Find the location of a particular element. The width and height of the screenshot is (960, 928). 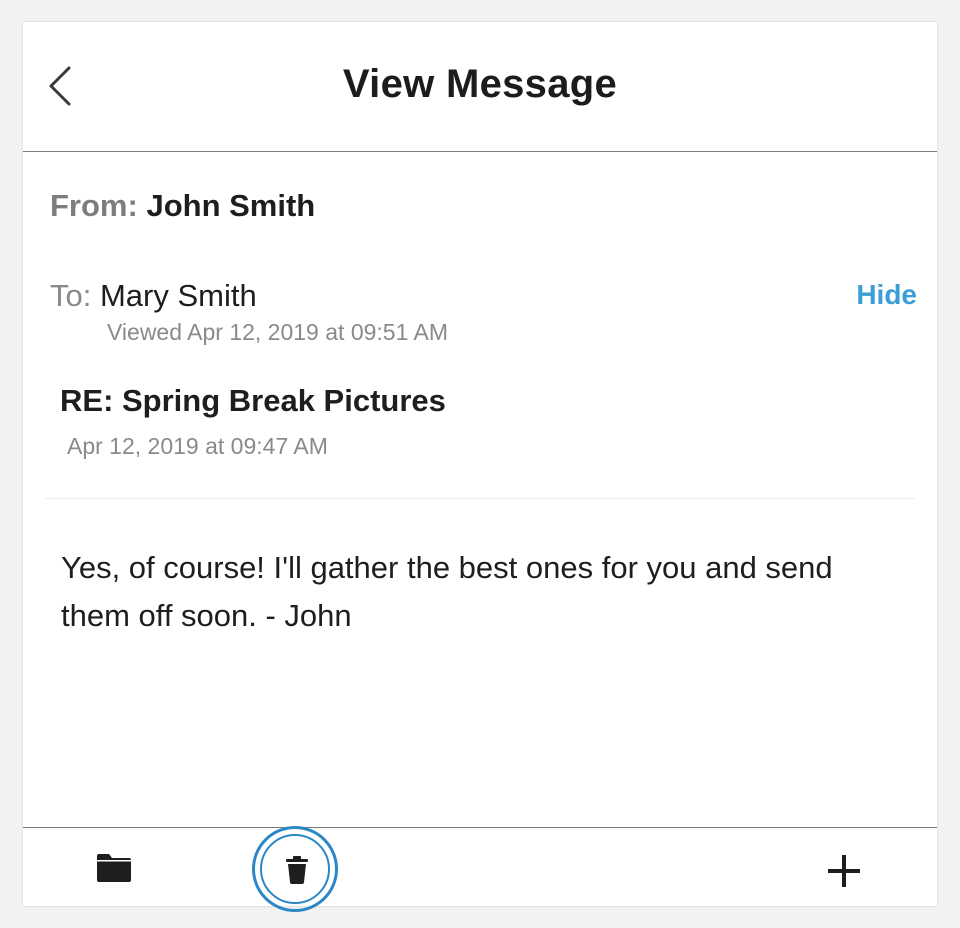

sent-date: Apr 12, 2019 at 09:47 AM is located at coordinates (197, 446).